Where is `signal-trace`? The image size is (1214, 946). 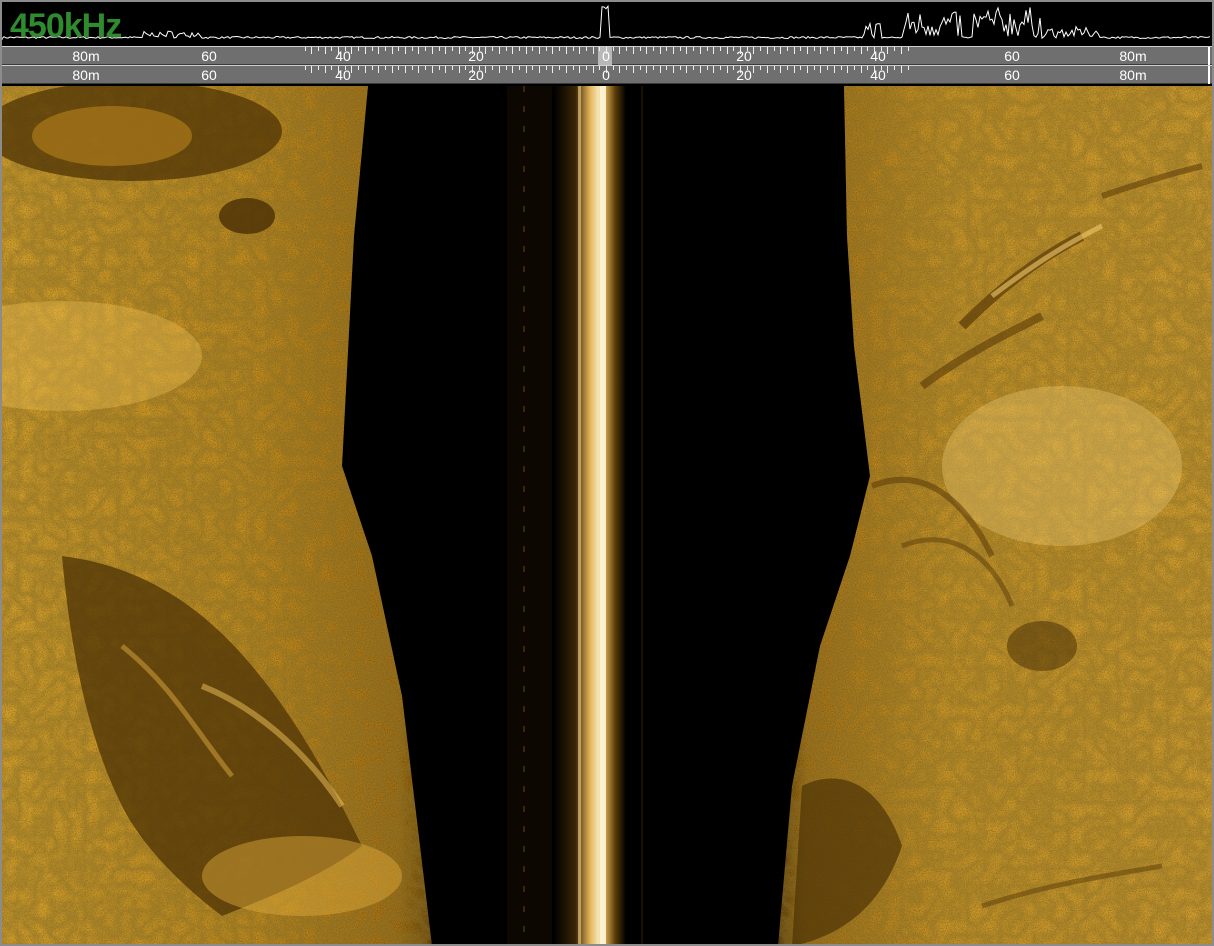
signal-trace is located at coordinates (606, 22).